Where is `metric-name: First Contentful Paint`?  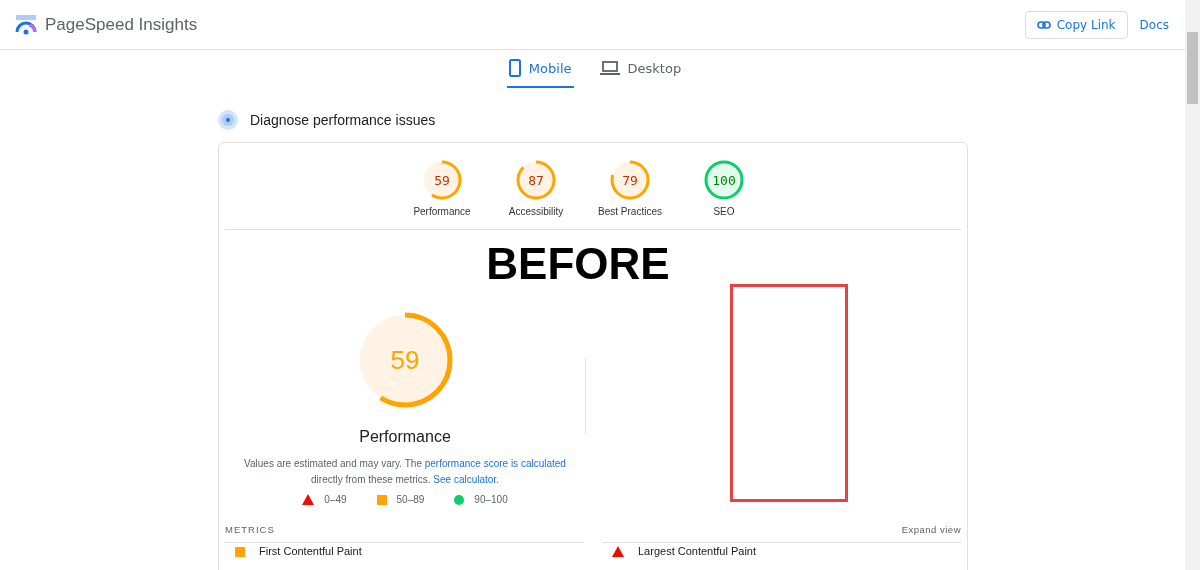
metric-name: First Contentful Paint is located at coordinates (310, 551).